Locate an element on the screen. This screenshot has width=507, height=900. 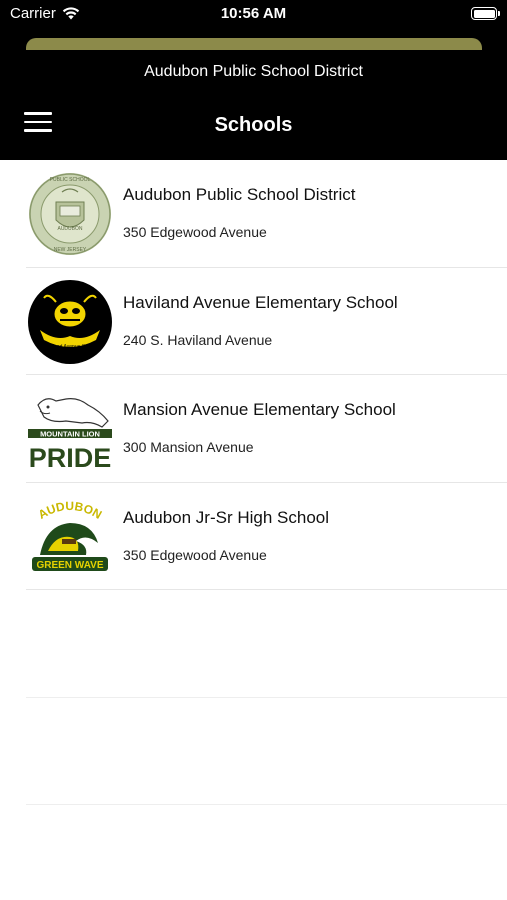
status-bar: Carrier 10:56 AM is located at coordinates (253, 15).